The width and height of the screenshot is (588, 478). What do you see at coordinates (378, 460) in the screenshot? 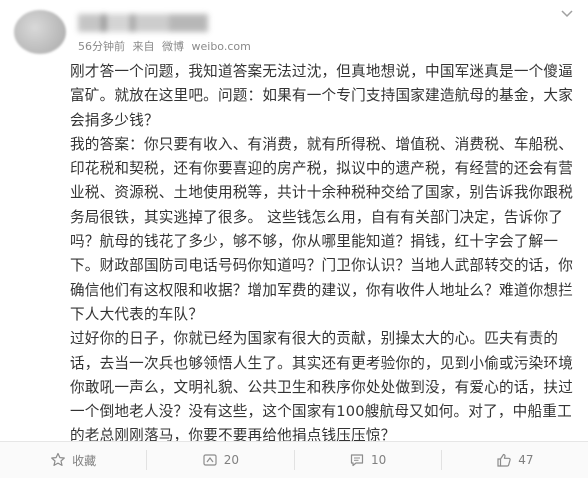
I see `comment-count: 10` at bounding box center [378, 460].